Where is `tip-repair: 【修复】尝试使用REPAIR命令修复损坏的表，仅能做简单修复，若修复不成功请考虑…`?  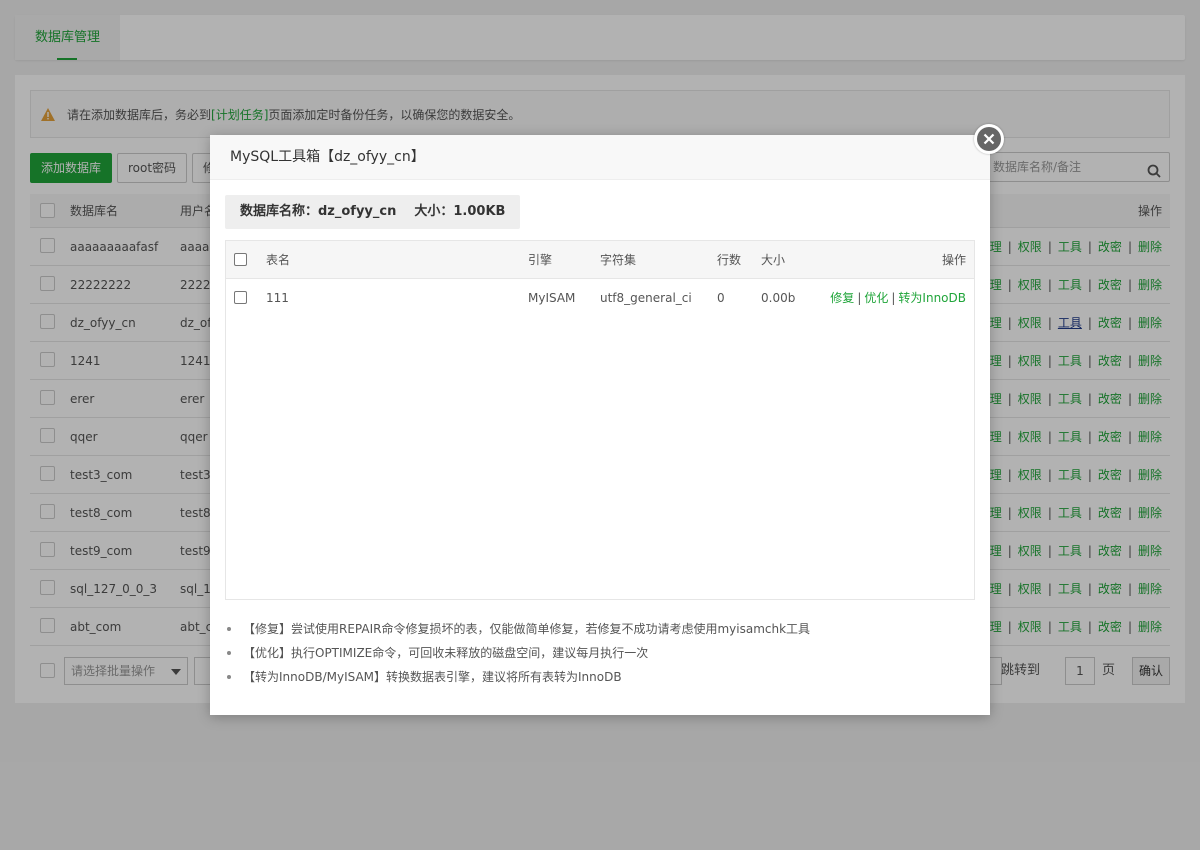
tip-repair: 【修复】尝试使用REPAIR命令修复损坏的表，仅能做简单修复，若修复不成功请考虑… is located at coordinates (600, 629).